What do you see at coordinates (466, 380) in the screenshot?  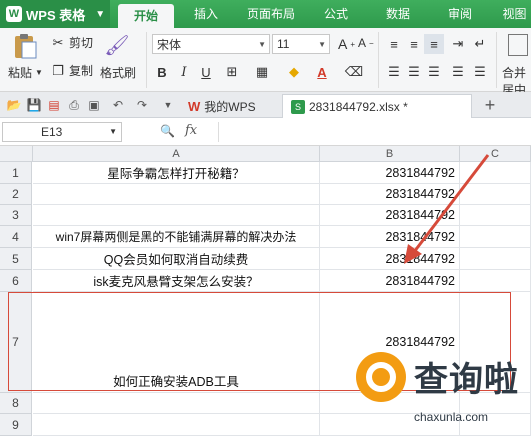 I see `watermark-title: 查询啦` at bounding box center [466, 380].